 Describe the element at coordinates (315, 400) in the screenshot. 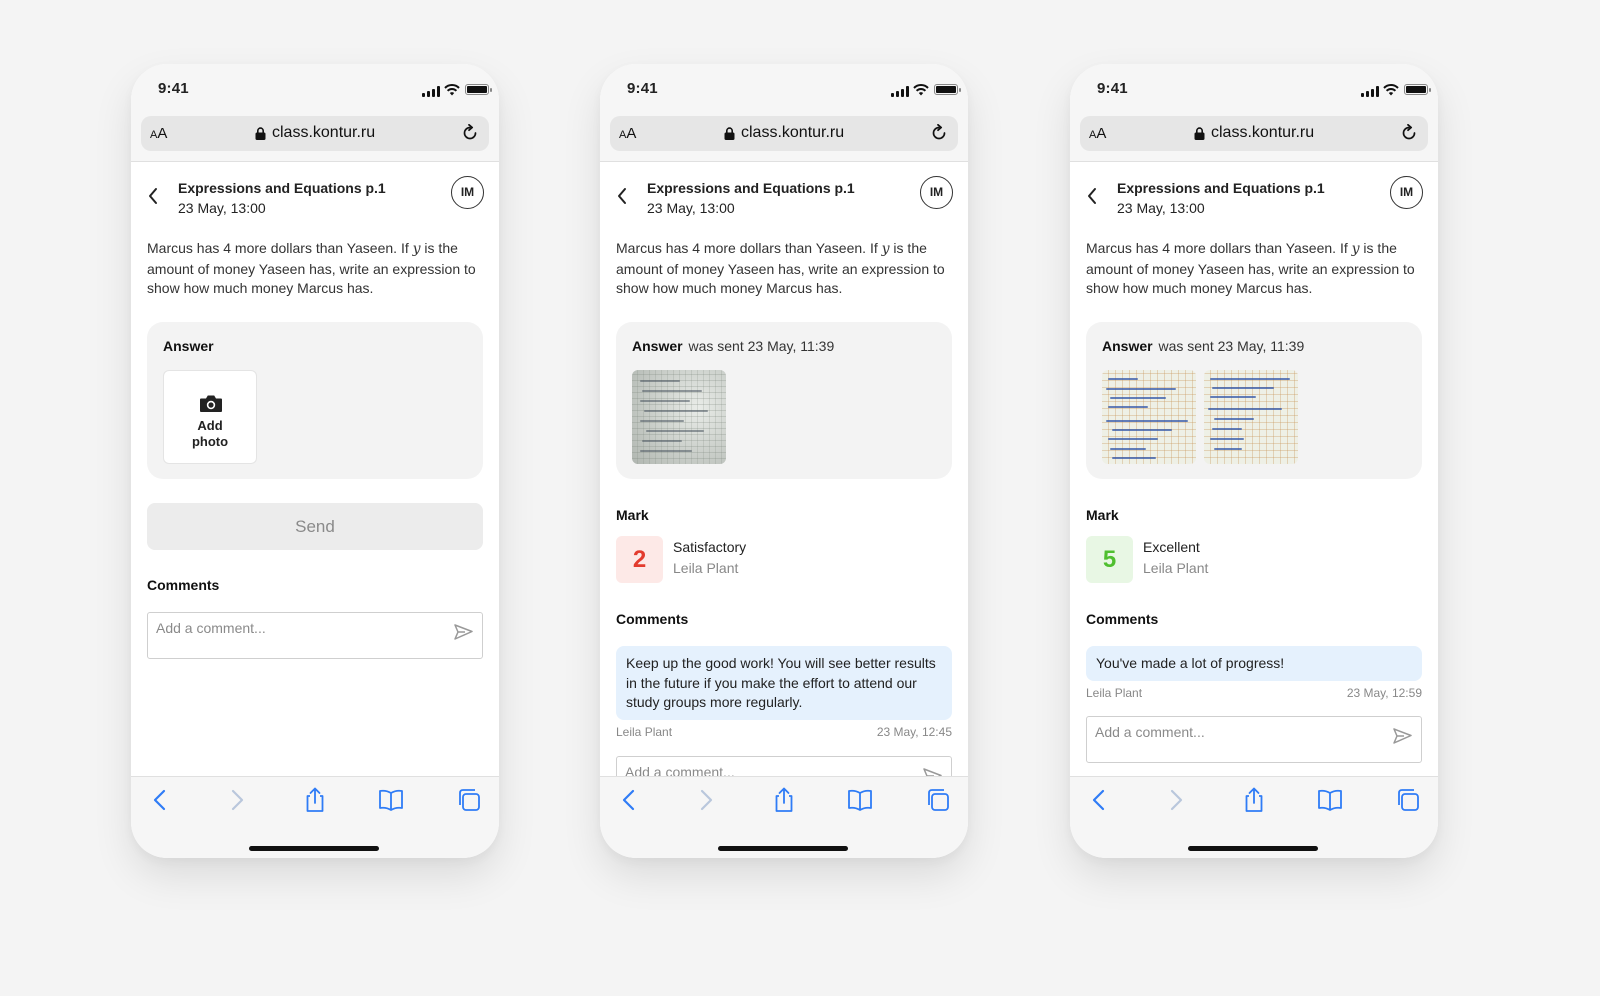

I see `answer-card: Answer Add photo` at that location.